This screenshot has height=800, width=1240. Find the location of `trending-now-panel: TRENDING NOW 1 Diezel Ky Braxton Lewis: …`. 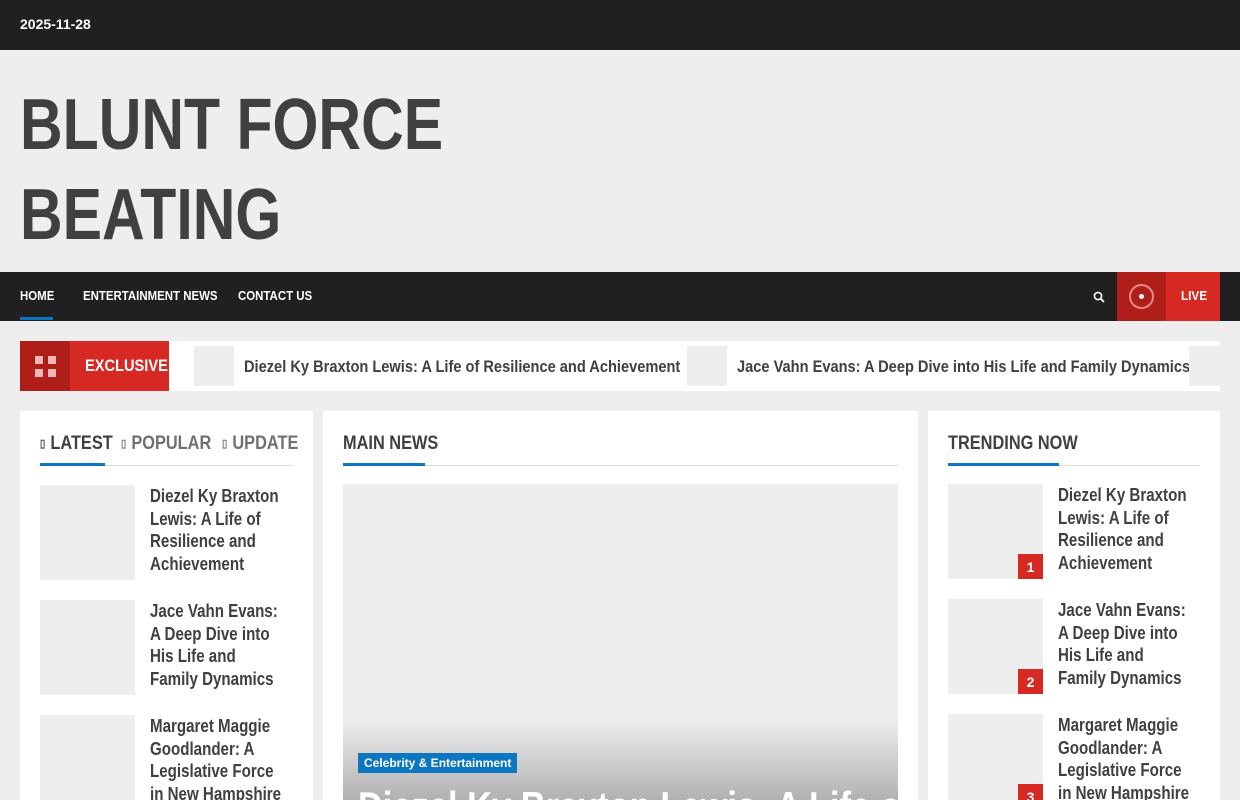

trending-now-panel: TRENDING NOW 1 Diezel Ky Braxton Lewis: … is located at coordinates (1074, 605).